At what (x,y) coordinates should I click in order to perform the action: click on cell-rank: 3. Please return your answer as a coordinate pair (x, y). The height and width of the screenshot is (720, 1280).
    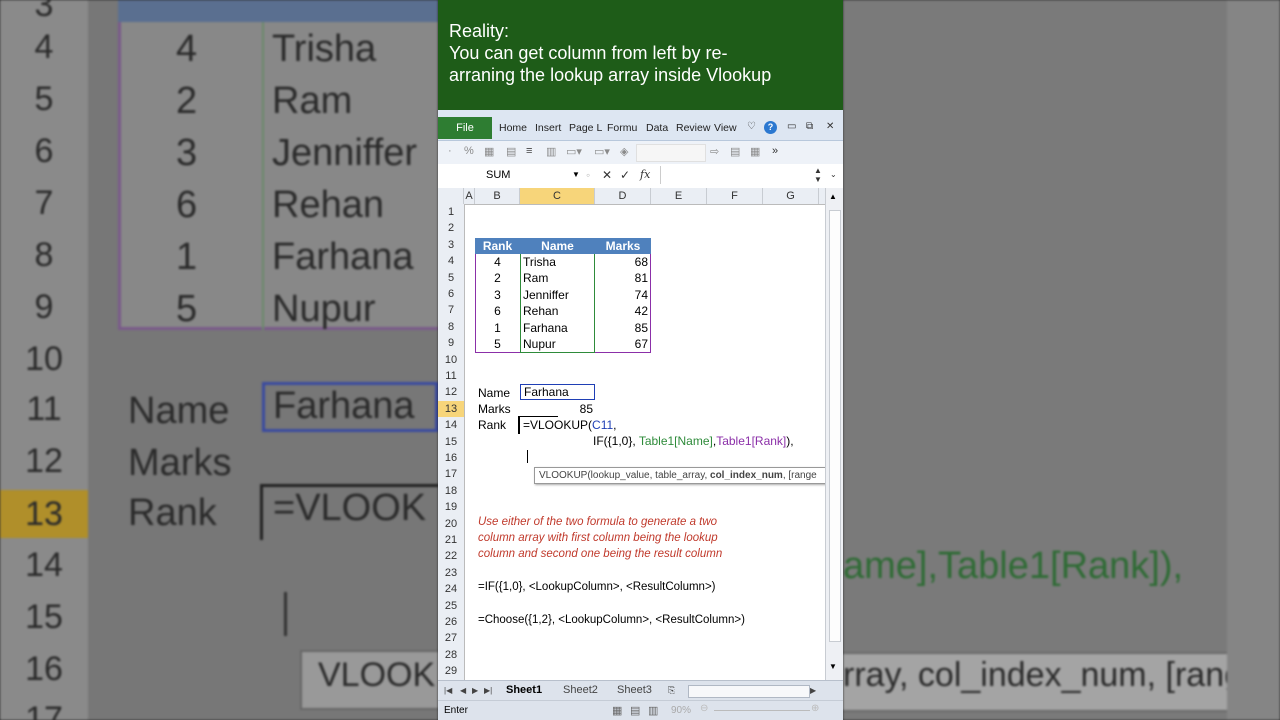
    Looking at the image, I should click on (497, 295).